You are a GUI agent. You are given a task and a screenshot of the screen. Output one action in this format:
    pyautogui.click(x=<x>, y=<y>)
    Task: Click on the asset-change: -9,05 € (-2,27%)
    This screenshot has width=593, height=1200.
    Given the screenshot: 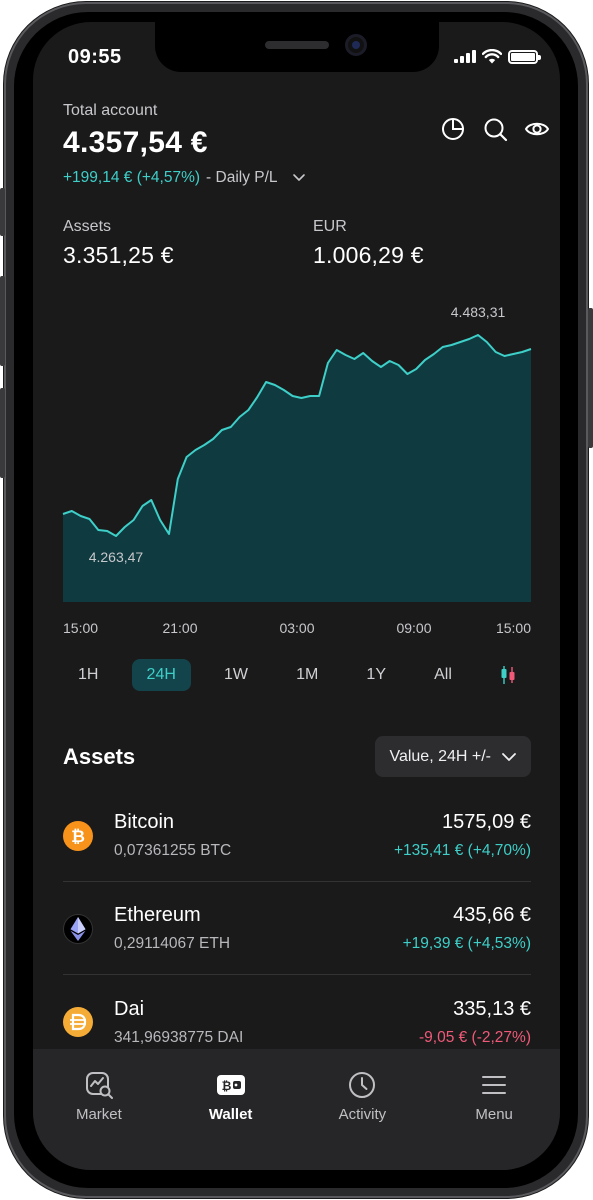 What is the action you would take?
    pyautogui.click(x=475, y=1037)
    